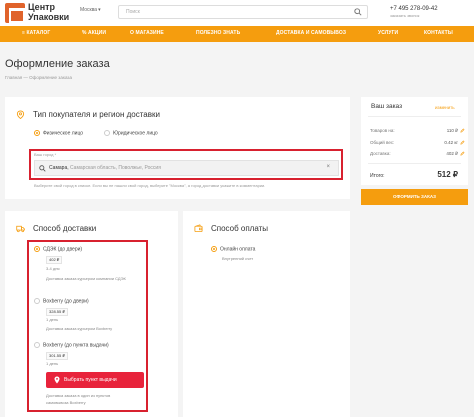 This screenshot has height=417, width=474. I want to click on nav-catalog: ≡ КАТАЛОГ, so click(36, 33).